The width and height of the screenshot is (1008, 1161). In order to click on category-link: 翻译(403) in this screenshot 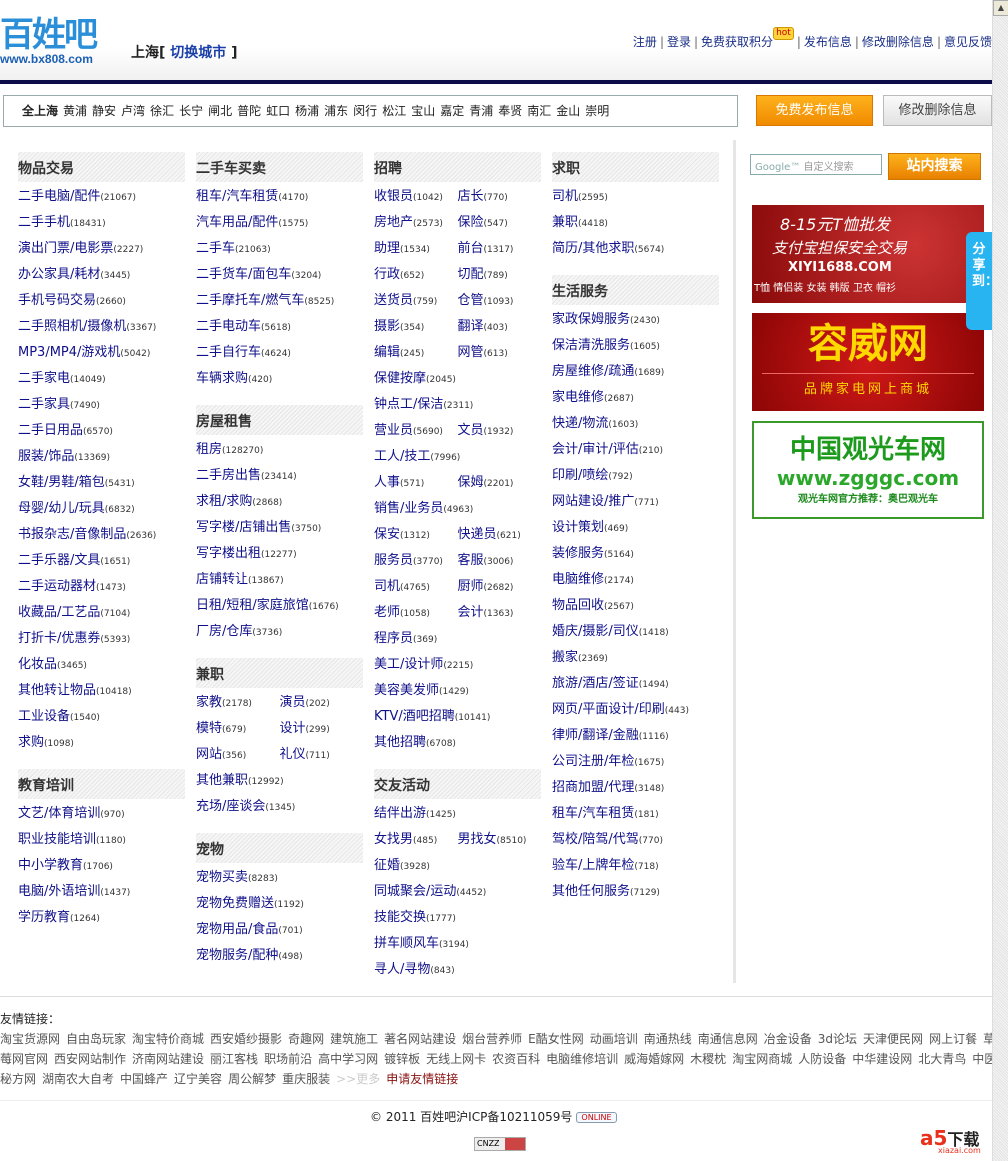, I will do `click(500, 327)`.